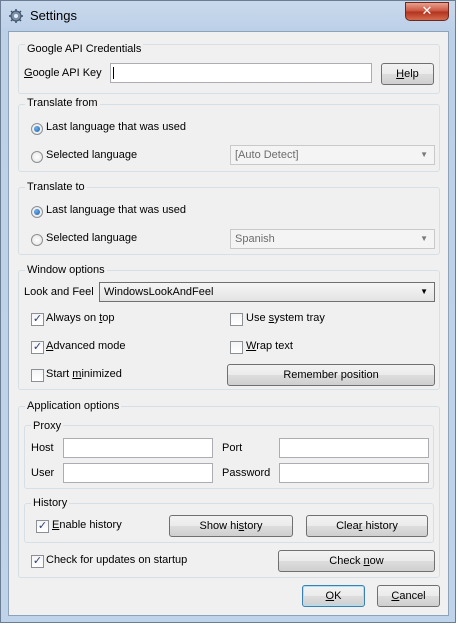  Describe the element at coordinates (37, 240) in the screenshot. I see `translate-to-selected-radio` at that location.